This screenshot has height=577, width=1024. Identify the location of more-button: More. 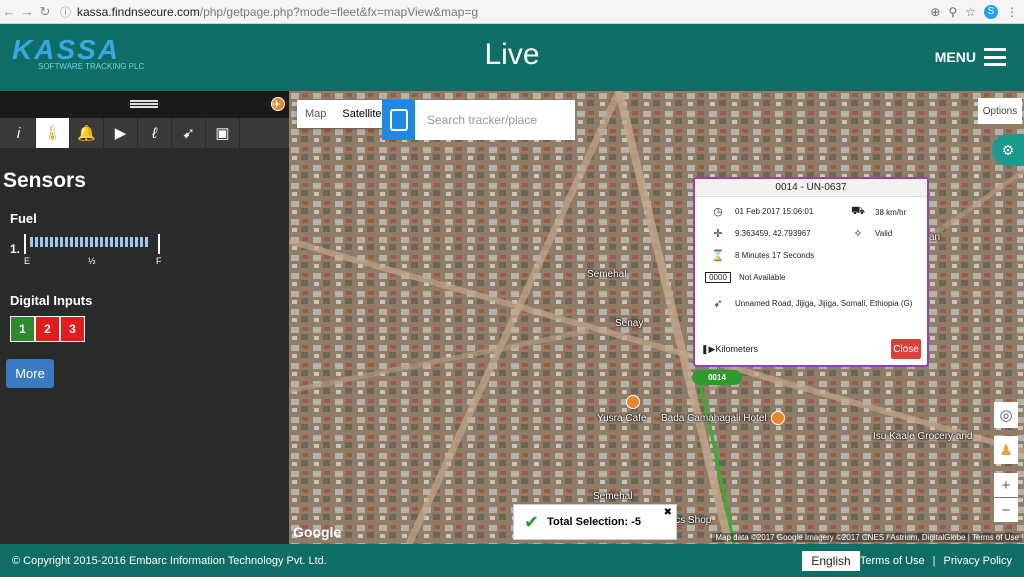
(30, 373).